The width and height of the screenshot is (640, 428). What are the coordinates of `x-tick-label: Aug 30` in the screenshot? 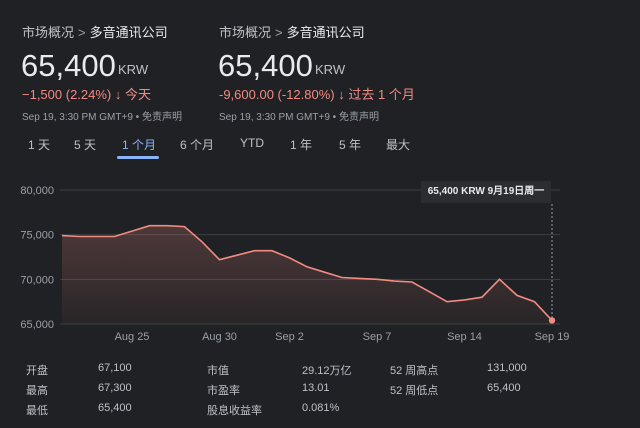 It's located at (219, 337).